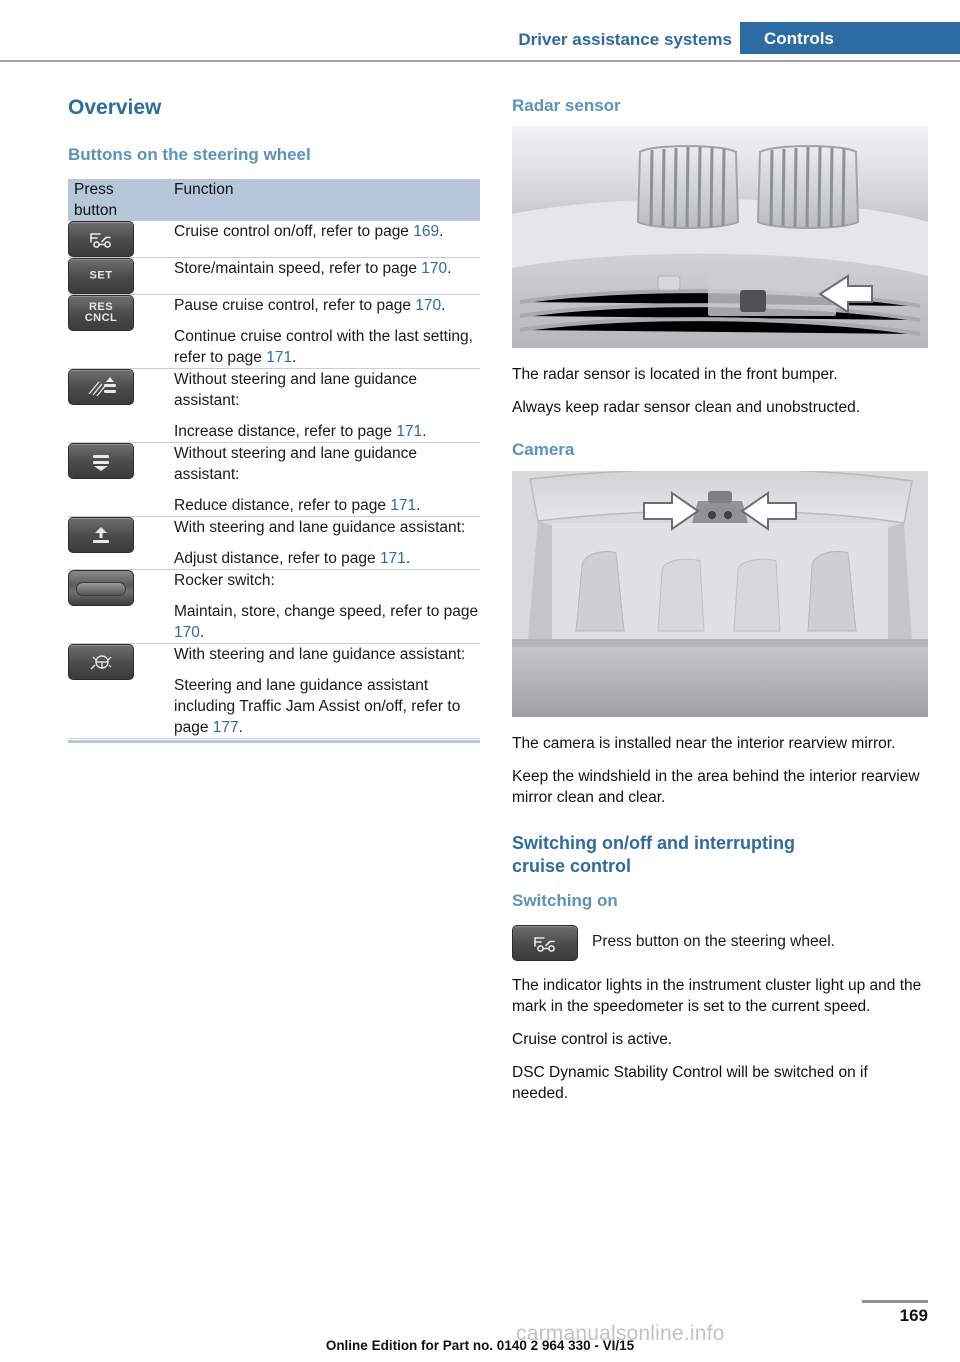 Image resolution: width=960 pixels, height=1362 pixels. I want to click on row-text: Store/maintain speed, refer to page 170., so click(327, 268).